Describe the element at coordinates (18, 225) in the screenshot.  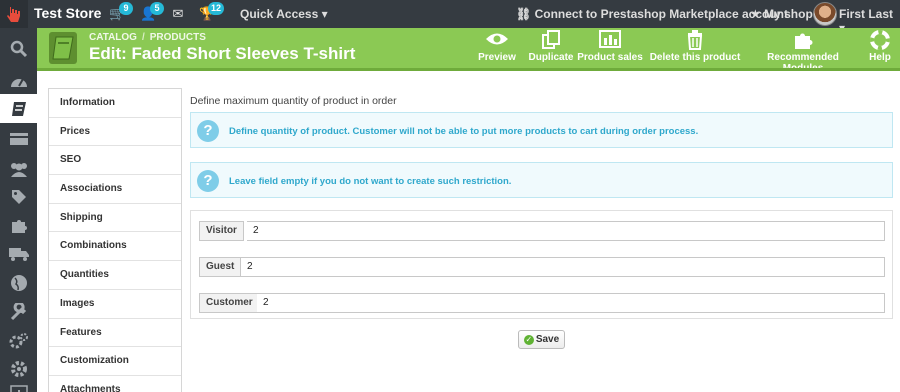
I see `modules-icon` at that location.